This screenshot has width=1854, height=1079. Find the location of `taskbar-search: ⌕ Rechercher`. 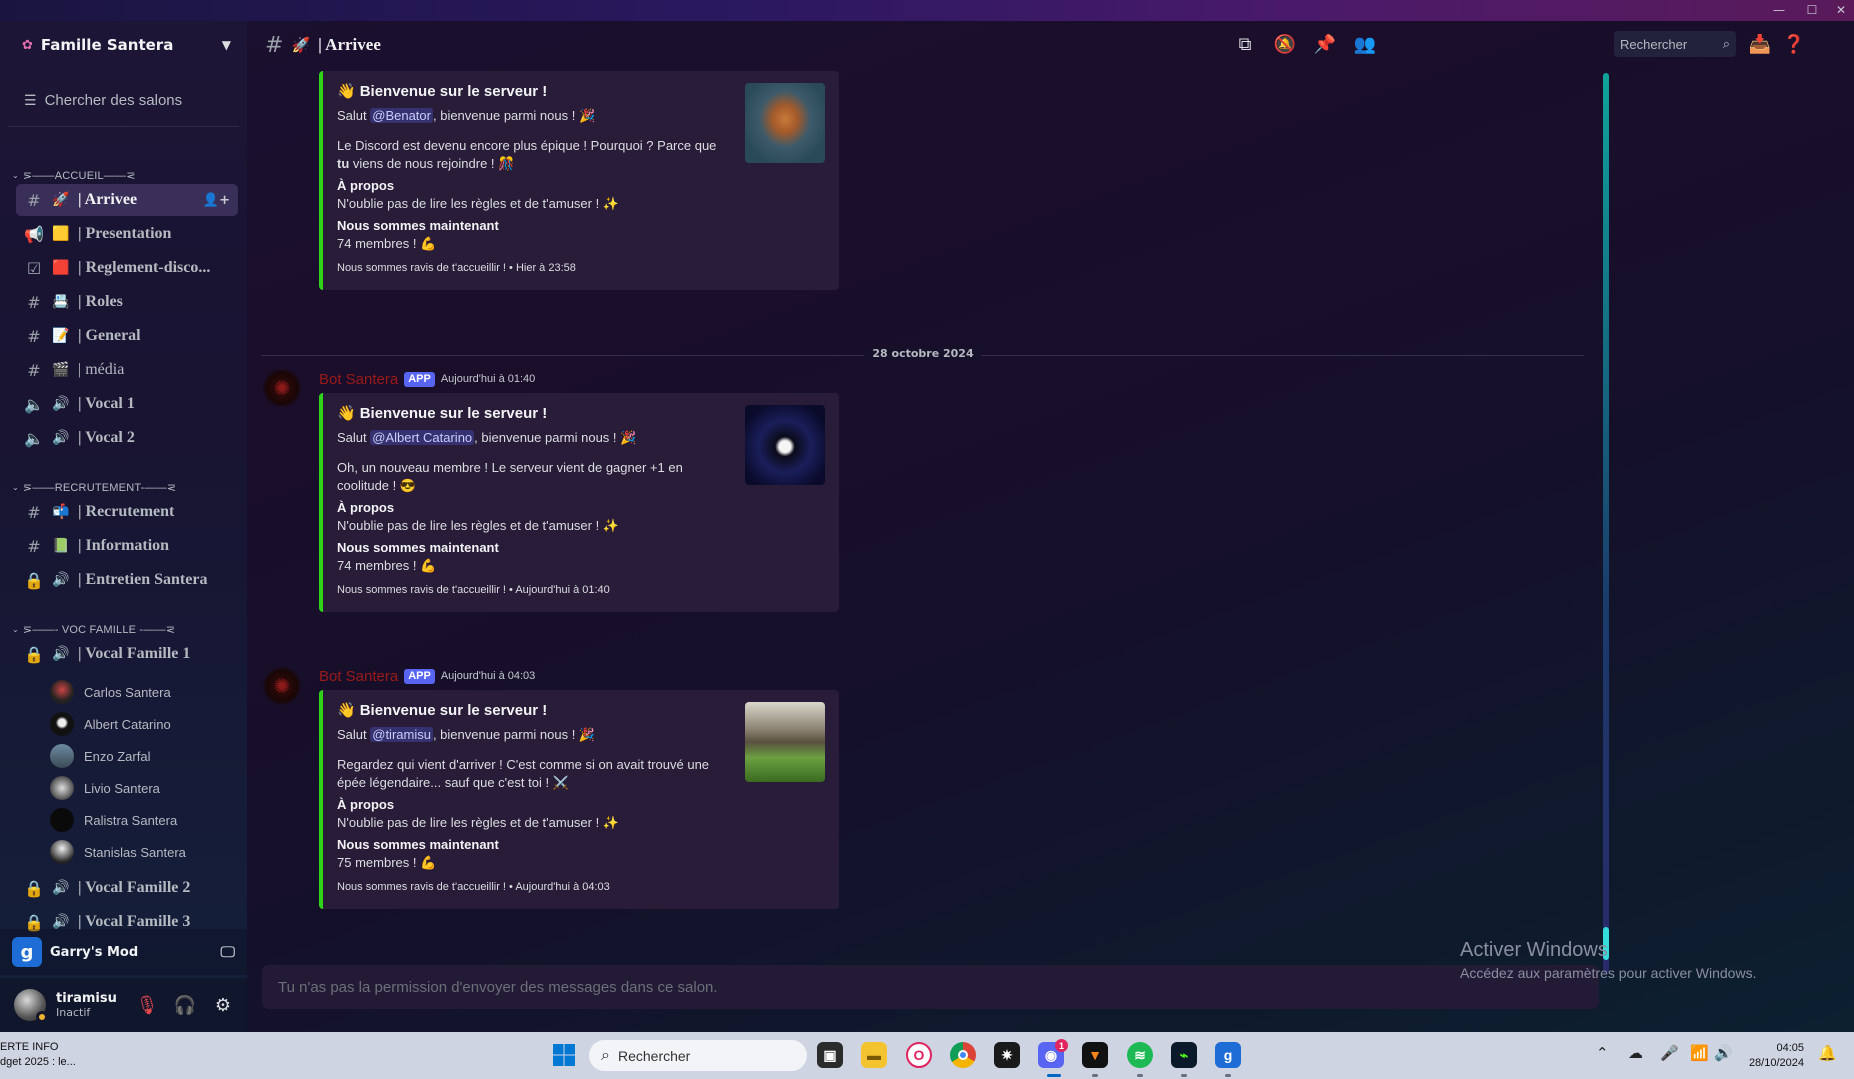

taskbar-search: ⌕ Rechercher is located at coordinates (698, 1055).